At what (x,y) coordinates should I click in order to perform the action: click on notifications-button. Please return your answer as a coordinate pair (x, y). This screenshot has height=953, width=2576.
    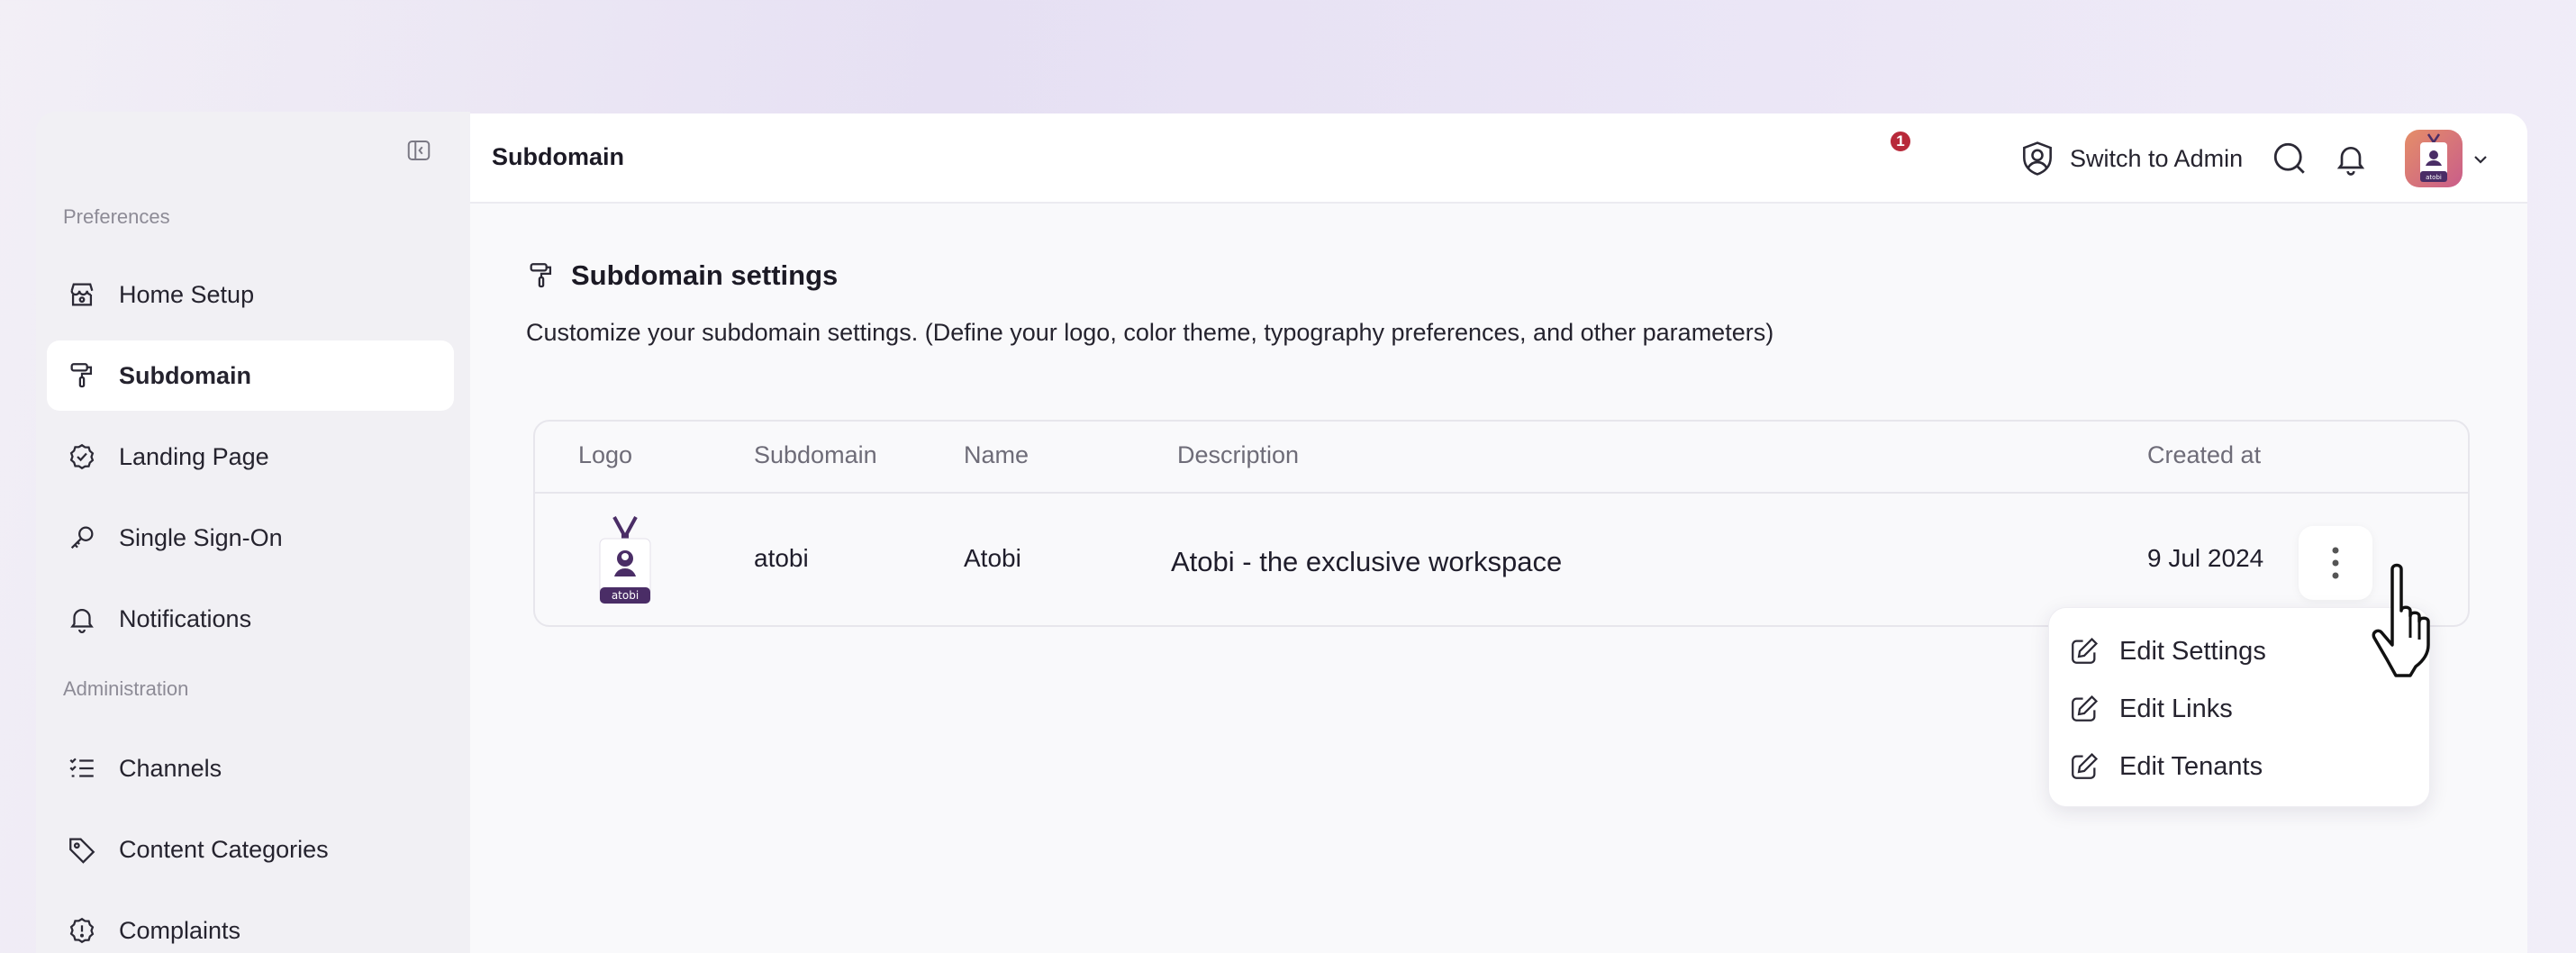
    Looking at the image, I should click on (2351, 158).